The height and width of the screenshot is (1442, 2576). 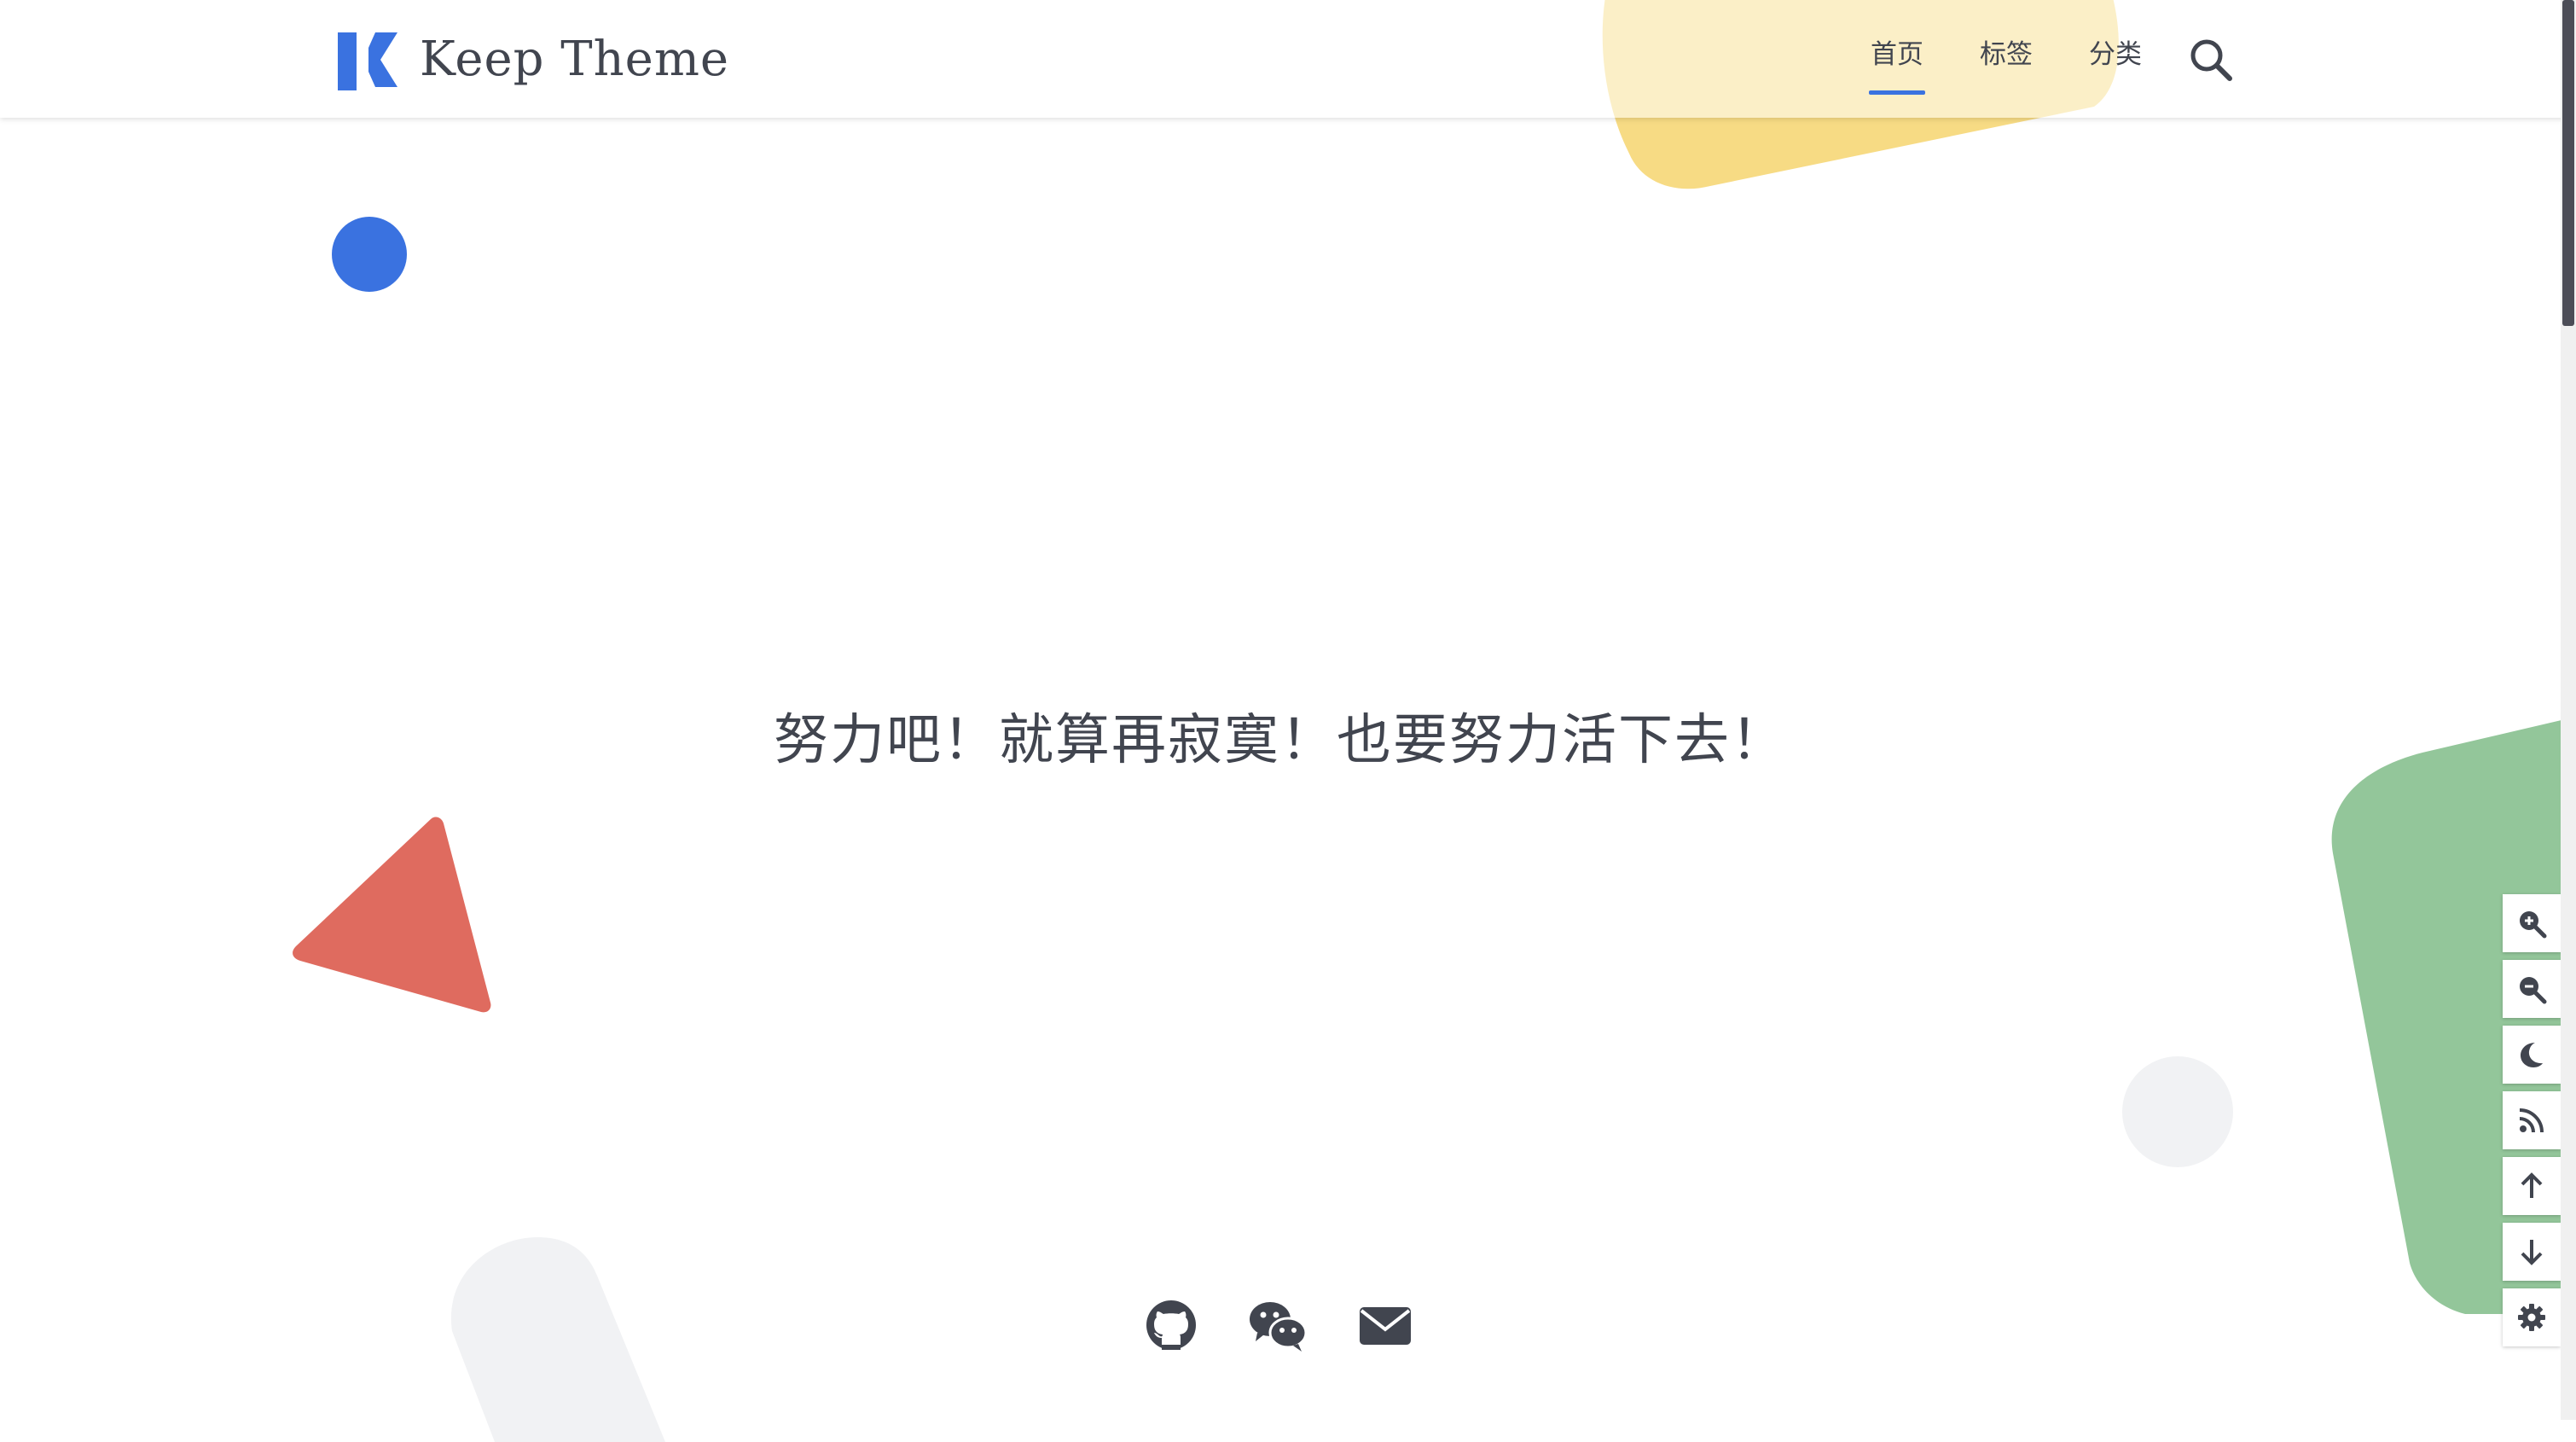 I want to click on moon-icon, so click(x=2532, y=1055).